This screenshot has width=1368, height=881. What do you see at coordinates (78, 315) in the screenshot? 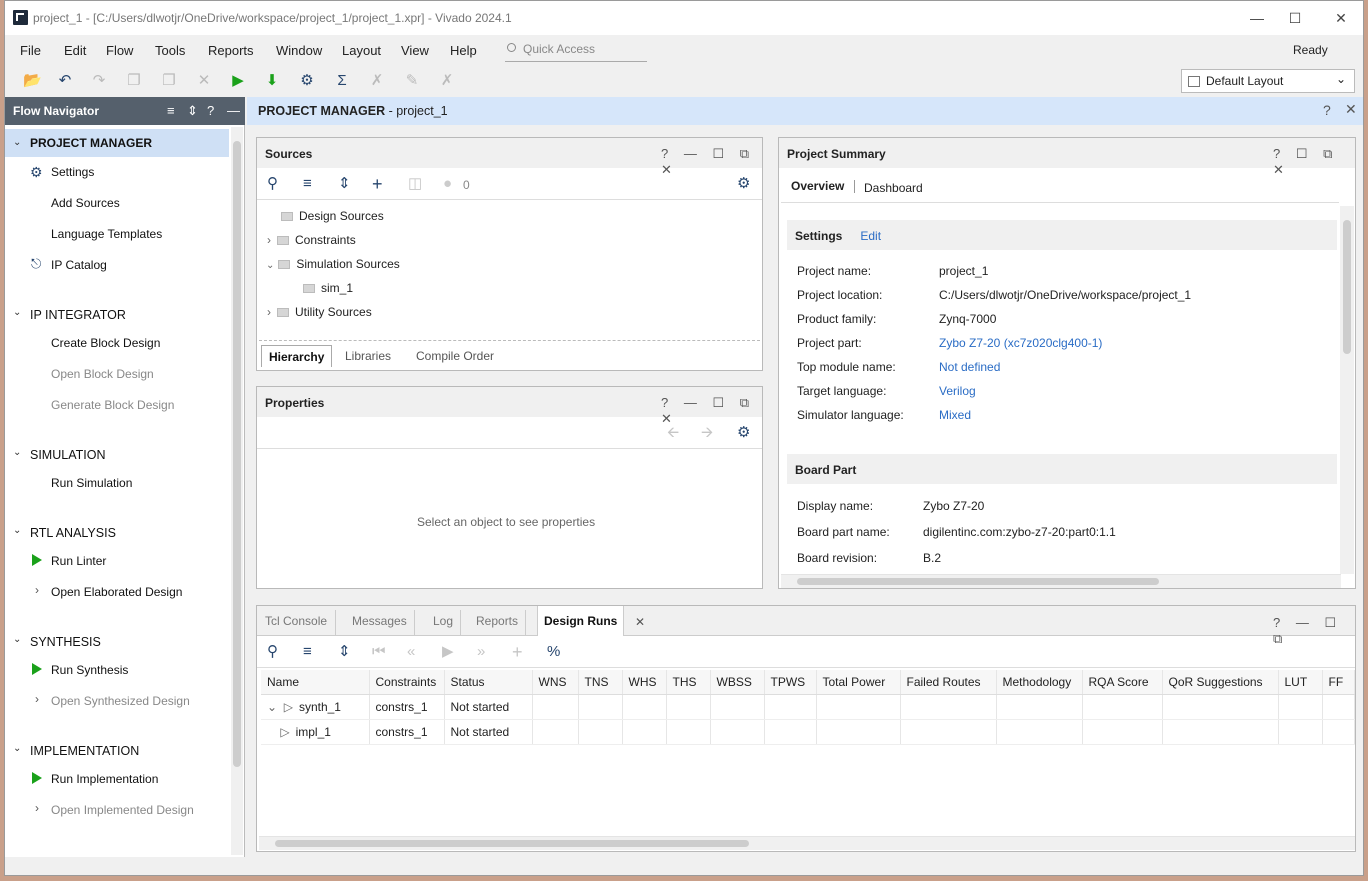
I see `section-ip-integrator: IP INTEGRATOR` at bounding box center [78, 315].